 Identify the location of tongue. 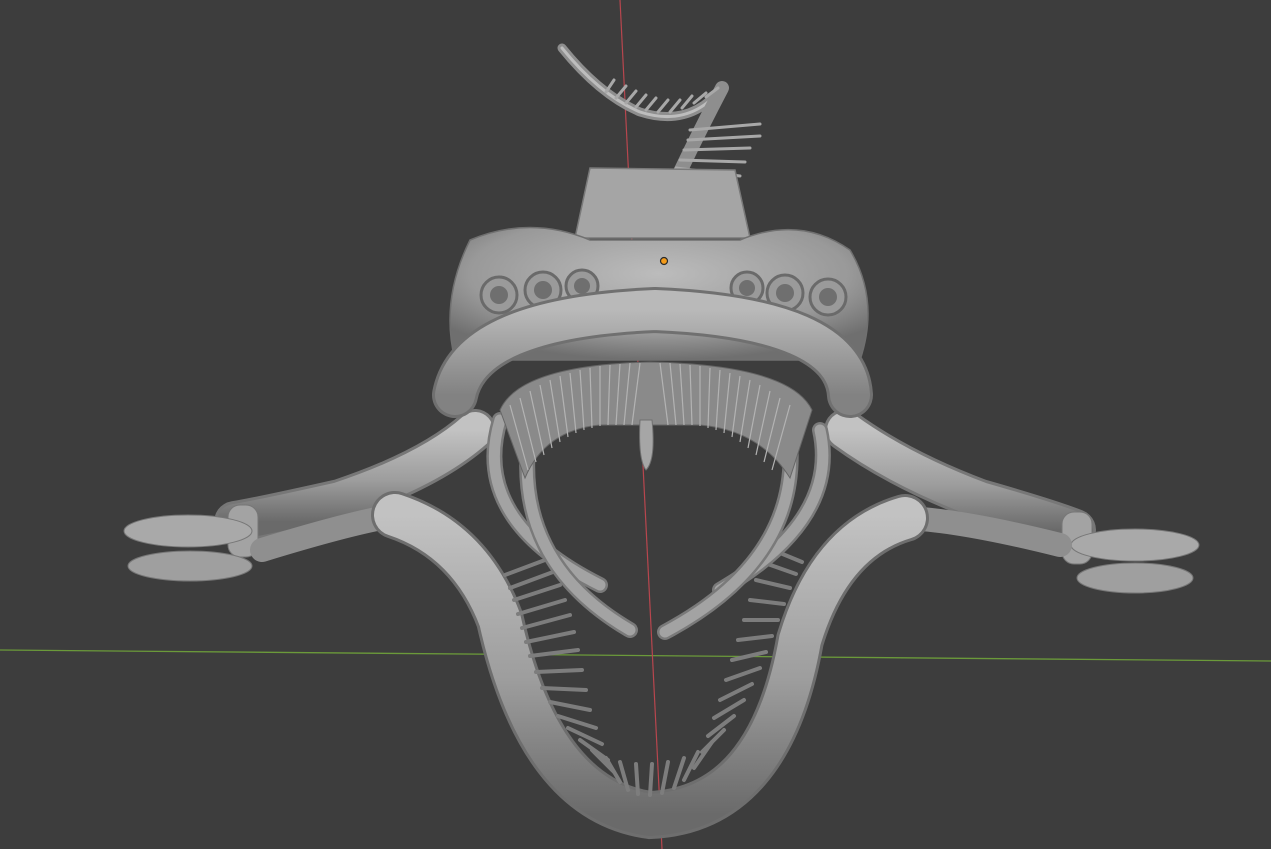
(646, 445).